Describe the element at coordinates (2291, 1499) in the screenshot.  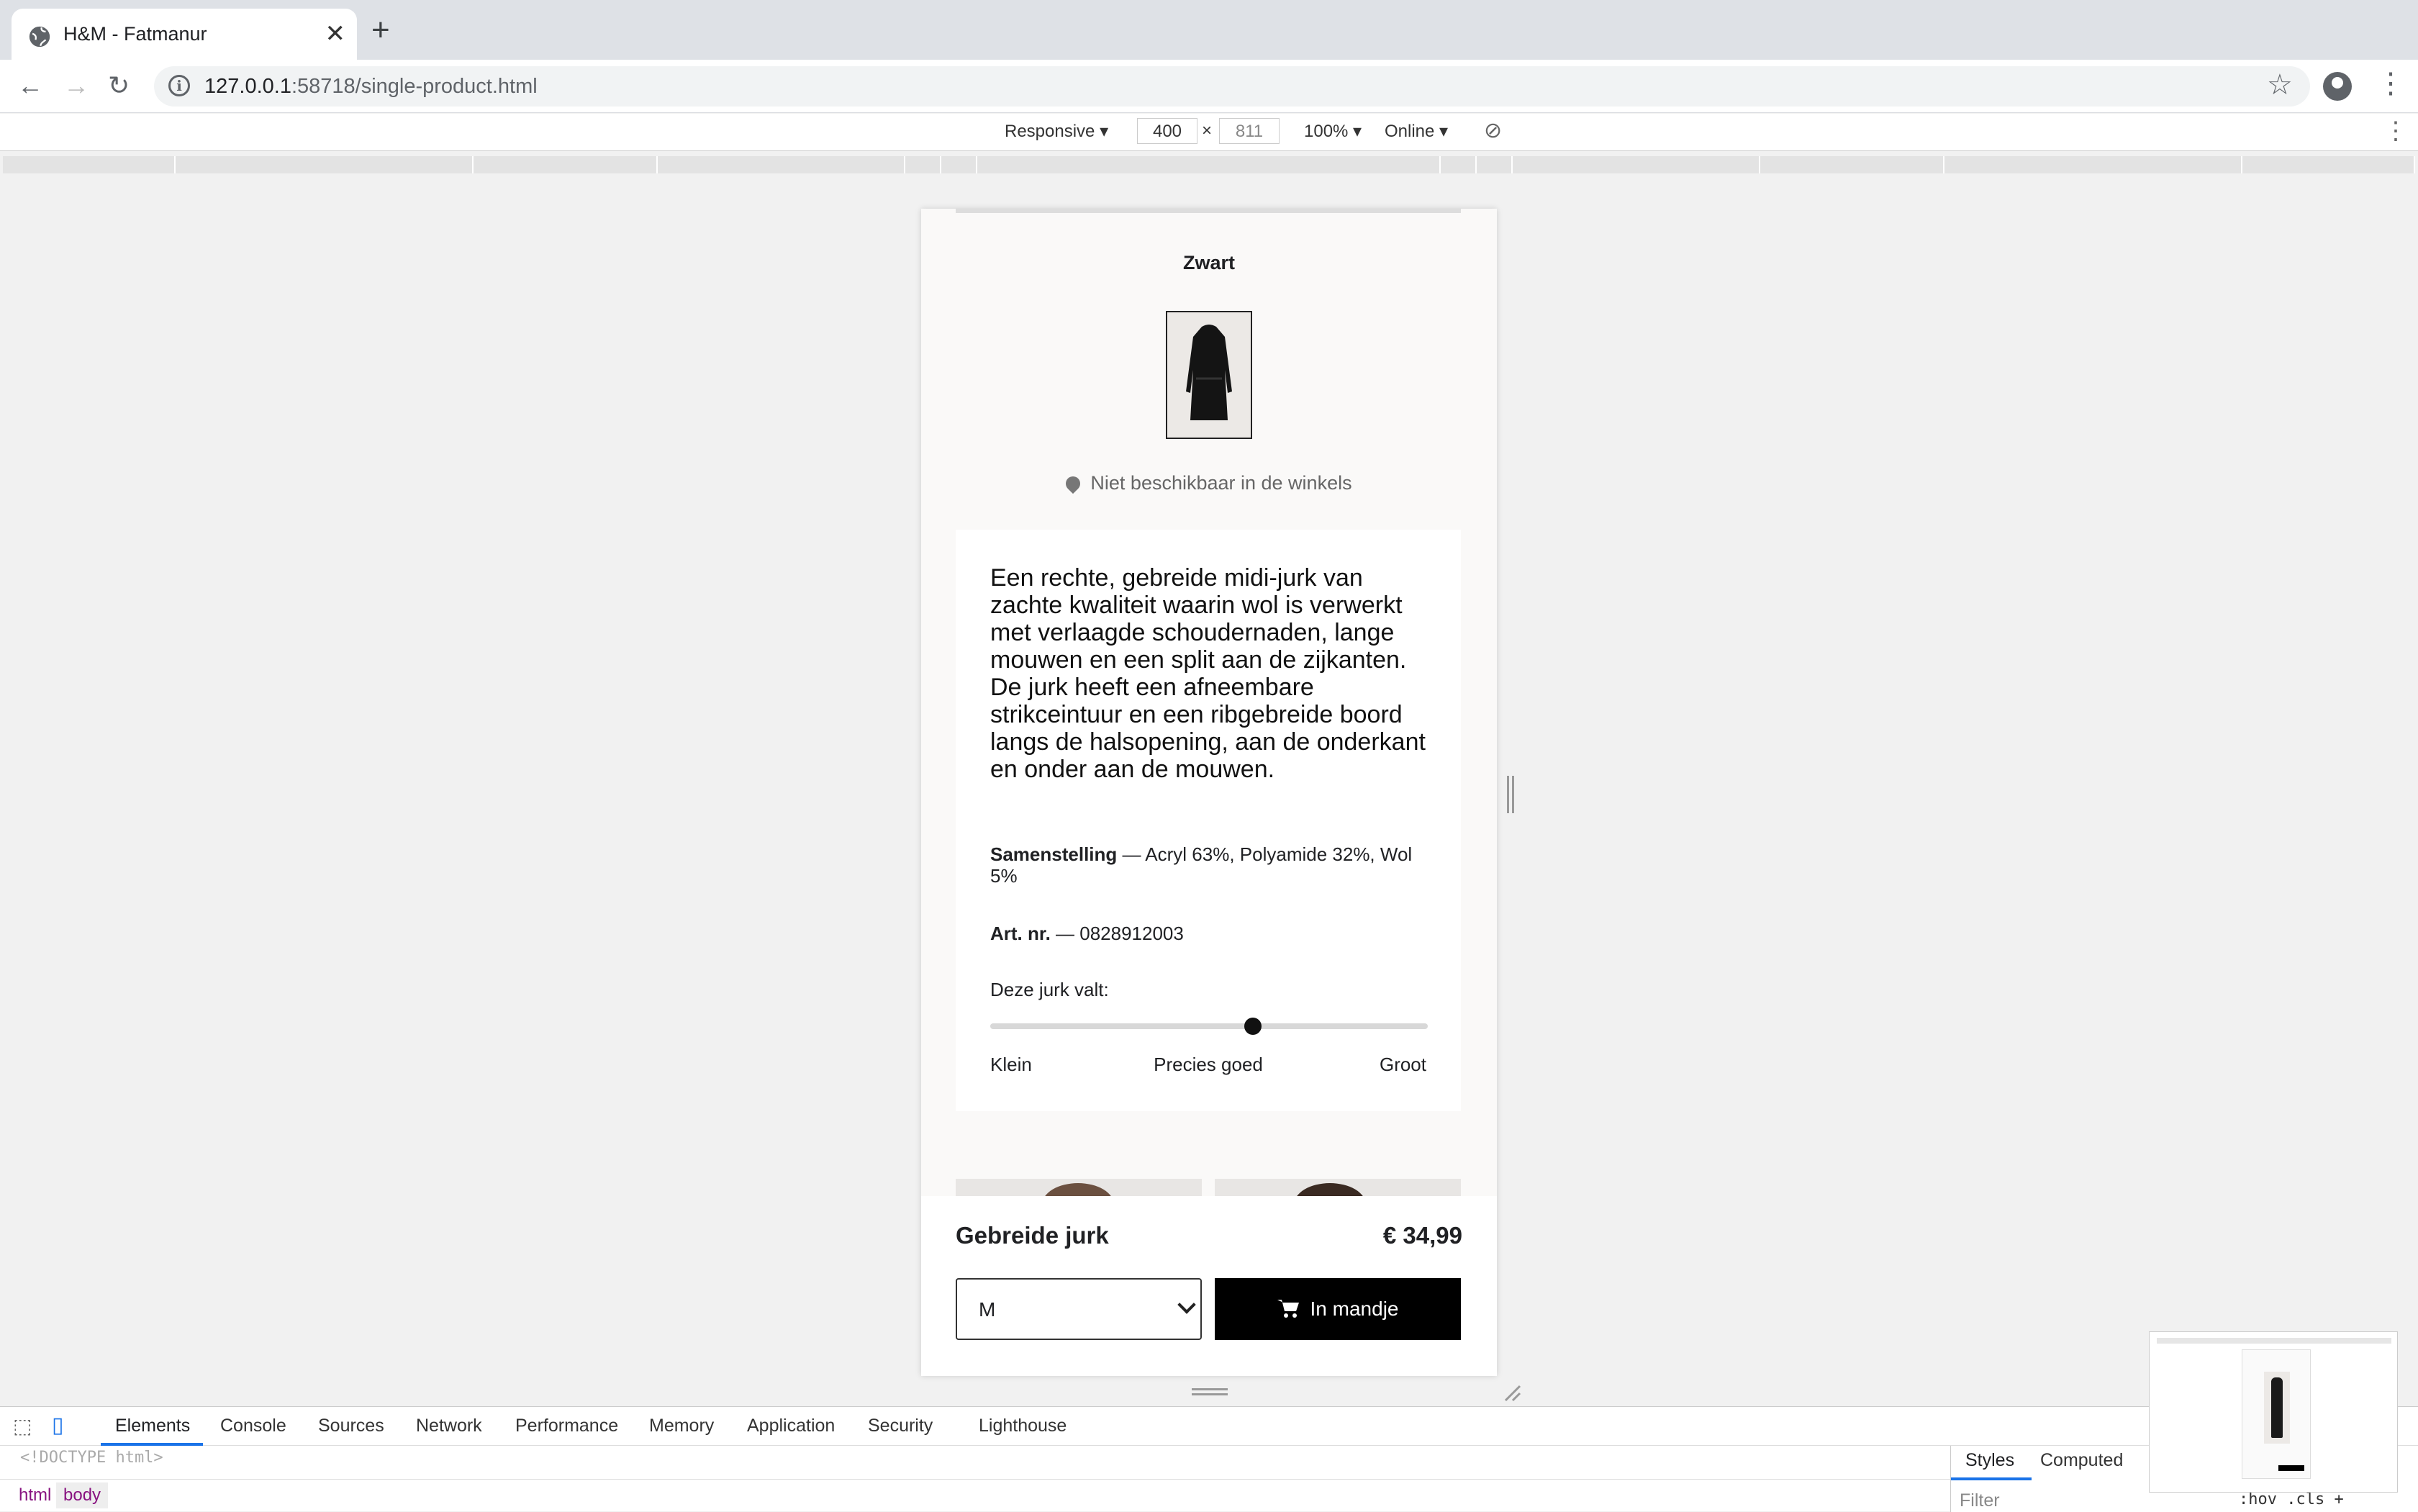
I see `styles-toolbar-buttons: :hov .cls +` at that location.